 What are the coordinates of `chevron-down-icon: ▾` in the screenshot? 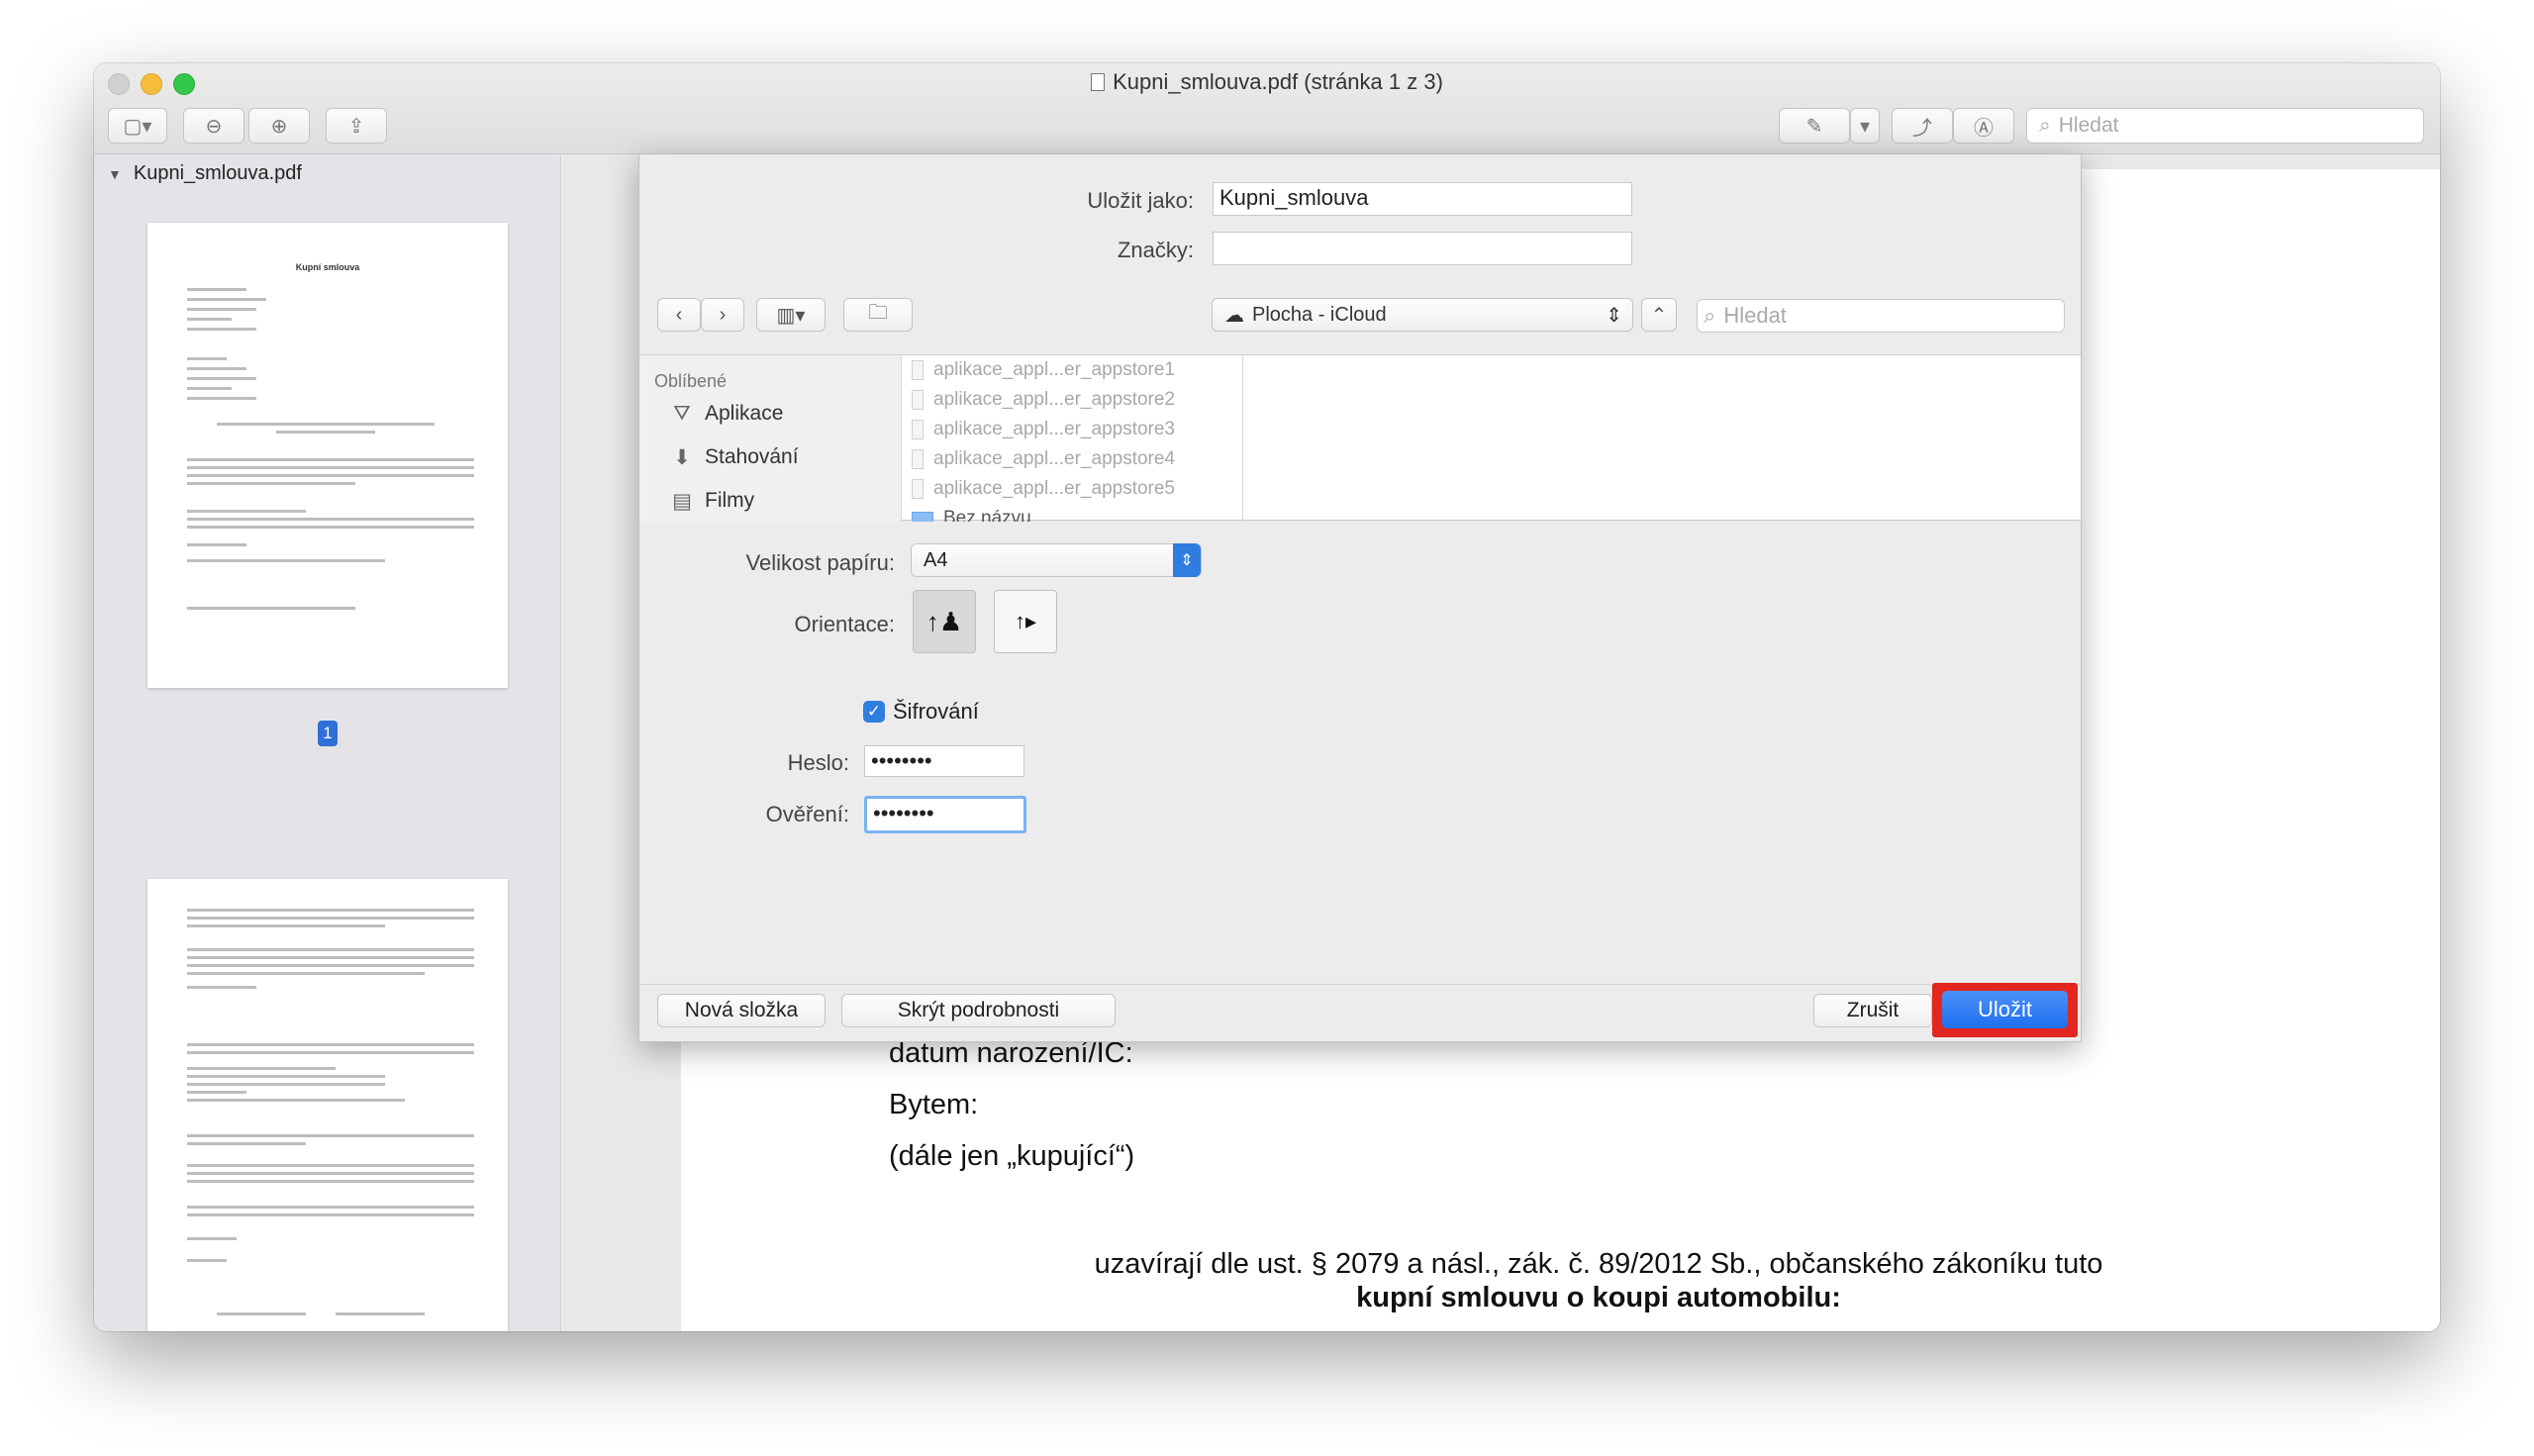 It's located at (1865, 126).